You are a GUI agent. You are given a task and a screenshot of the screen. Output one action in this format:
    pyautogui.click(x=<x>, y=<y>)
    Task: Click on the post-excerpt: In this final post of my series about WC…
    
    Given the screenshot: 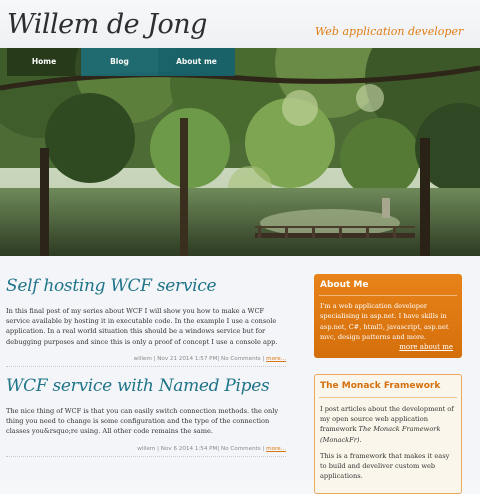 What is the action you would take?
    pyautogui.click(x=142, y=326)
    